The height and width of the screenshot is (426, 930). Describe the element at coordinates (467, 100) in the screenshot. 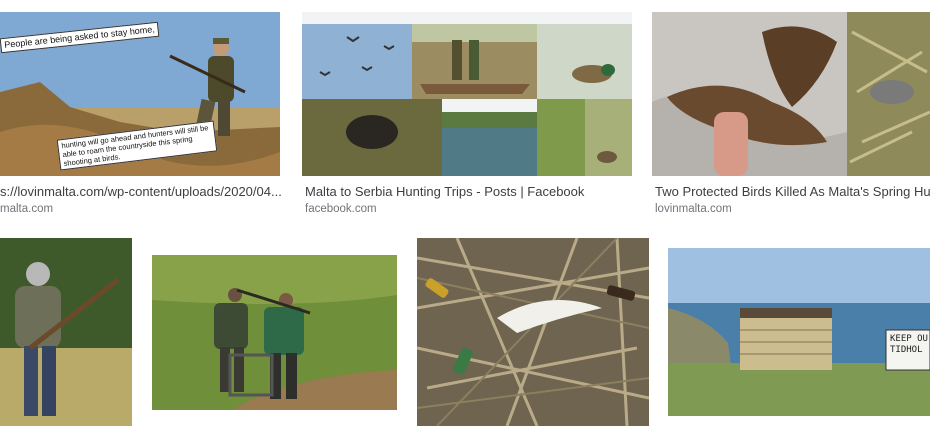

I see `hunting-collage-image` at that location.